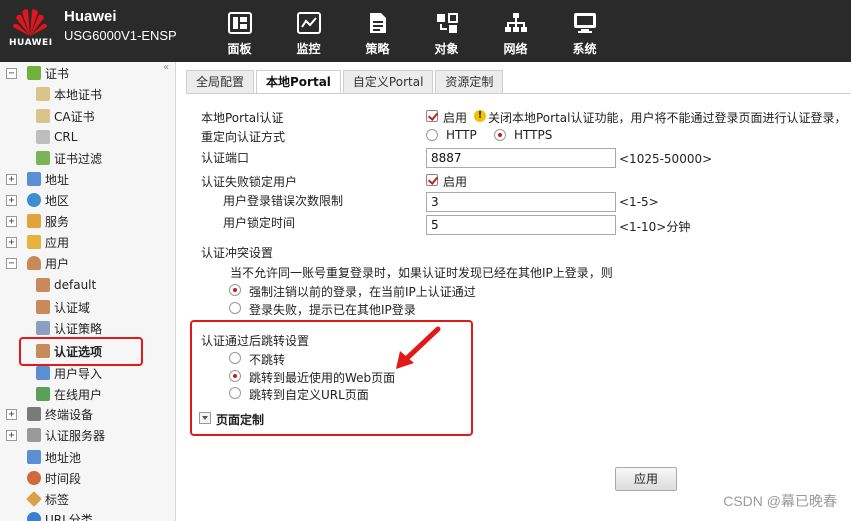  I want to click on nav-object: 对象, so click(446, 31).